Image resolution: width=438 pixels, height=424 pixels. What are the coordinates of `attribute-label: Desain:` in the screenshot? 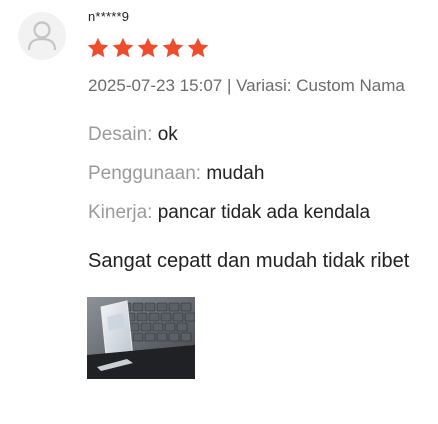 It's located at (120, 134).